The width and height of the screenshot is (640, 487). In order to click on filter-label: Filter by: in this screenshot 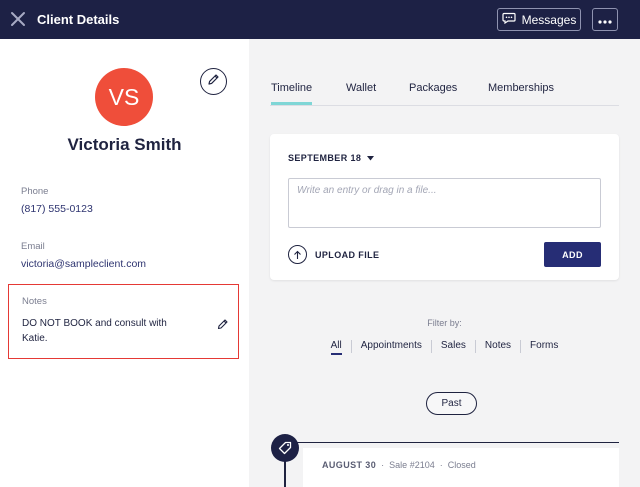, I will do `click(444, 323)`.